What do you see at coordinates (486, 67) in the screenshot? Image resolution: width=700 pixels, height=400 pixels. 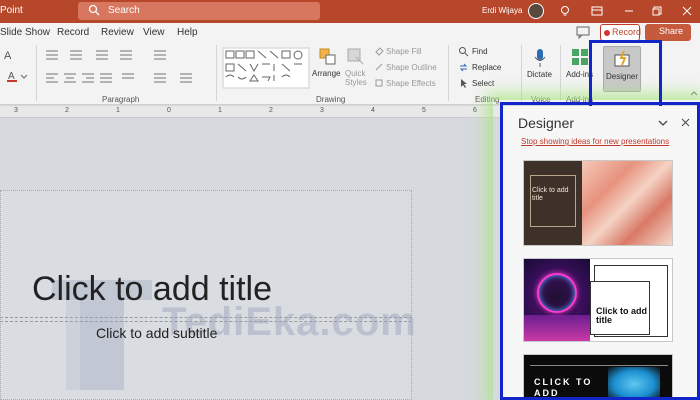 I see `replace-label: Replace` at bounding box center [486, 67].